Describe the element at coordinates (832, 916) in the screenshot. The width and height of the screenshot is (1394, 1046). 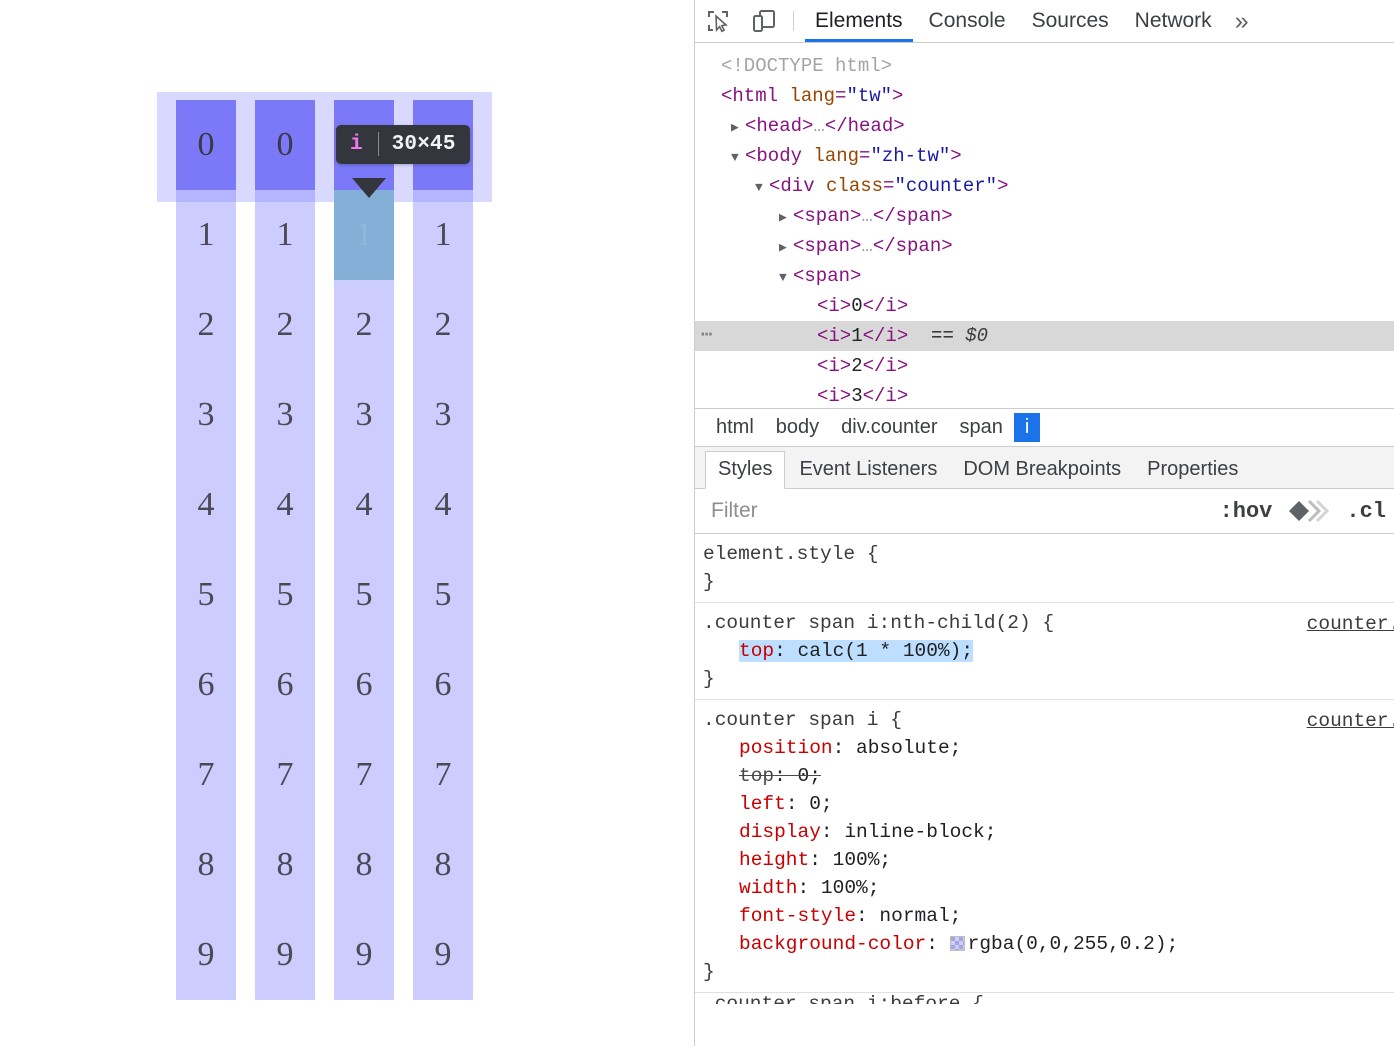
I see `css-declaration: font-style: normal;` at that location.